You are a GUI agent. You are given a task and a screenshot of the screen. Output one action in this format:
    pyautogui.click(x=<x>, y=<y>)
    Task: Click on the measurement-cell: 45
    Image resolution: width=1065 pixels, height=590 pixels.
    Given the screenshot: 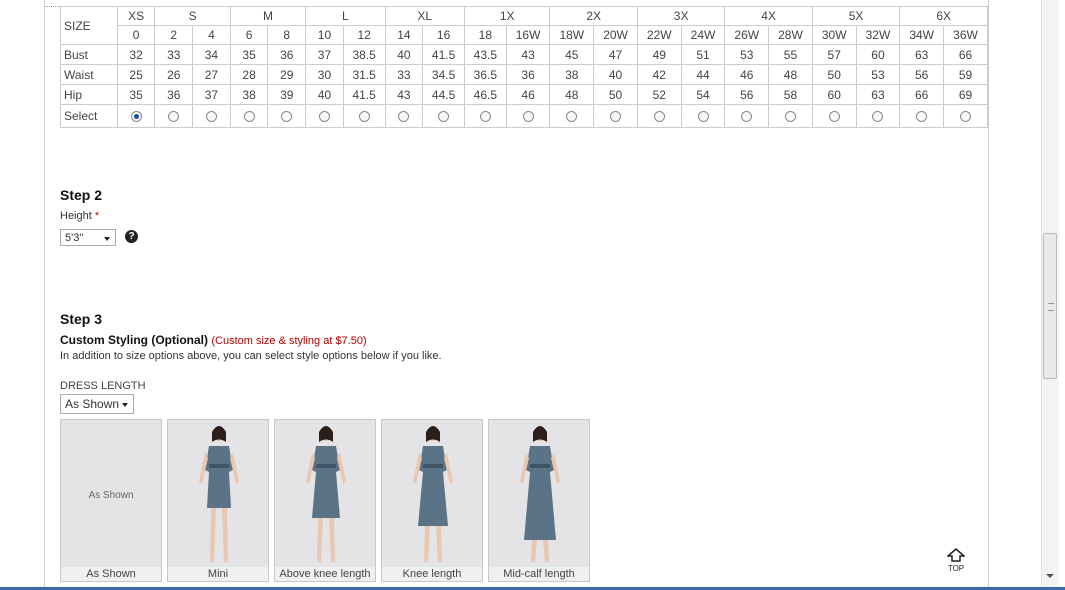 What is the action you would take?
    pyautogui.click(x=572, y=54)
    